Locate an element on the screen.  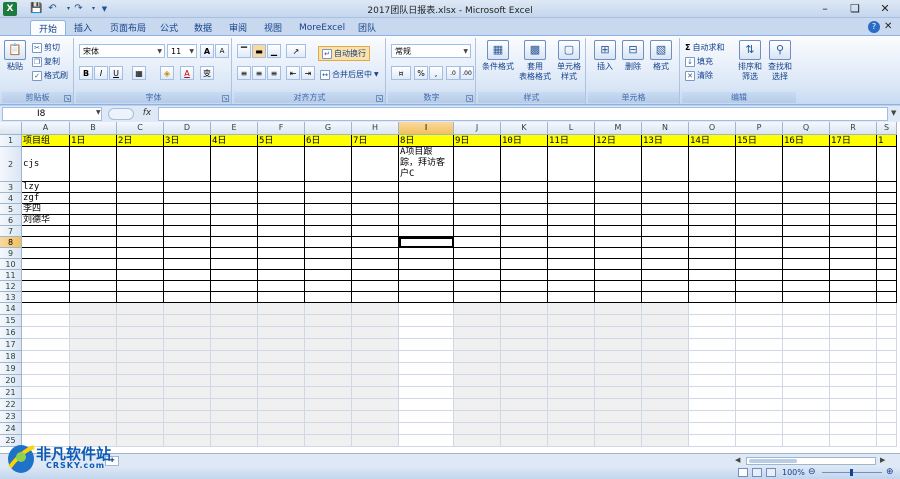
cell-c11 is located at coordinates (140, 275).